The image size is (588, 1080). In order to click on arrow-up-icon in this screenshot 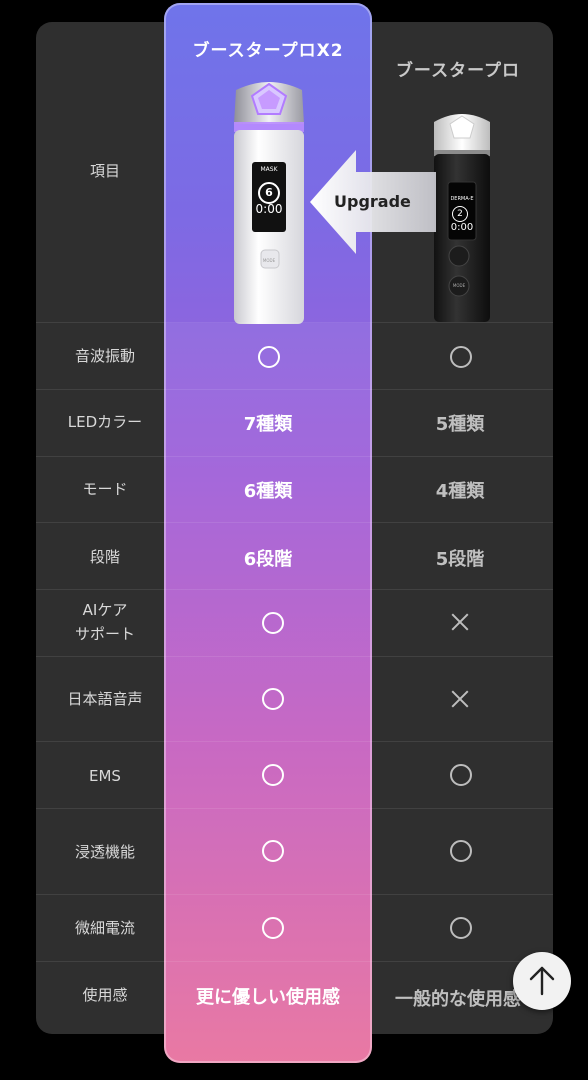, I will do `click(542, 981)`.